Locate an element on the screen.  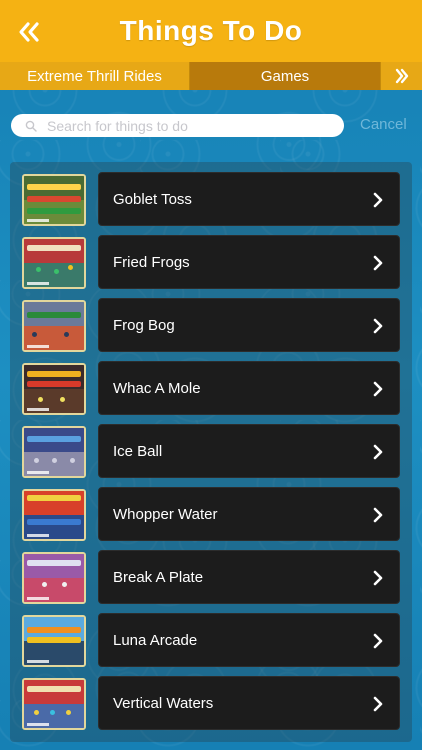
list-item: Frog Bog is located at coordinates (211, 325).